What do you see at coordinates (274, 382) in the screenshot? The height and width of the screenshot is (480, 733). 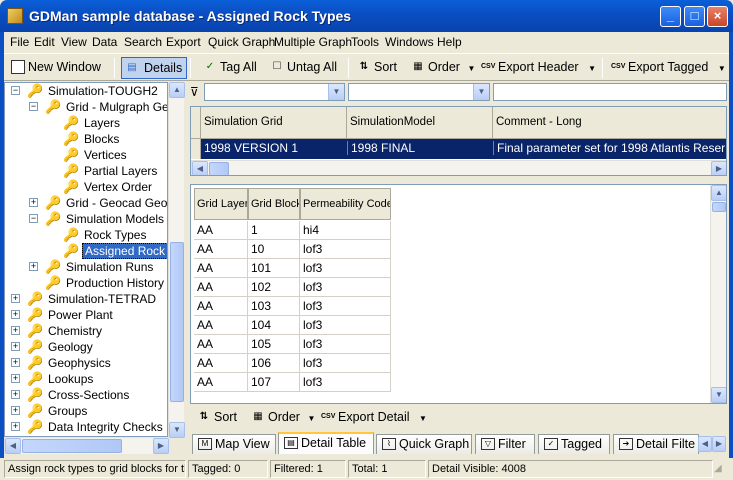 I see `table-cell: 107` at bounding box center [274, 382].